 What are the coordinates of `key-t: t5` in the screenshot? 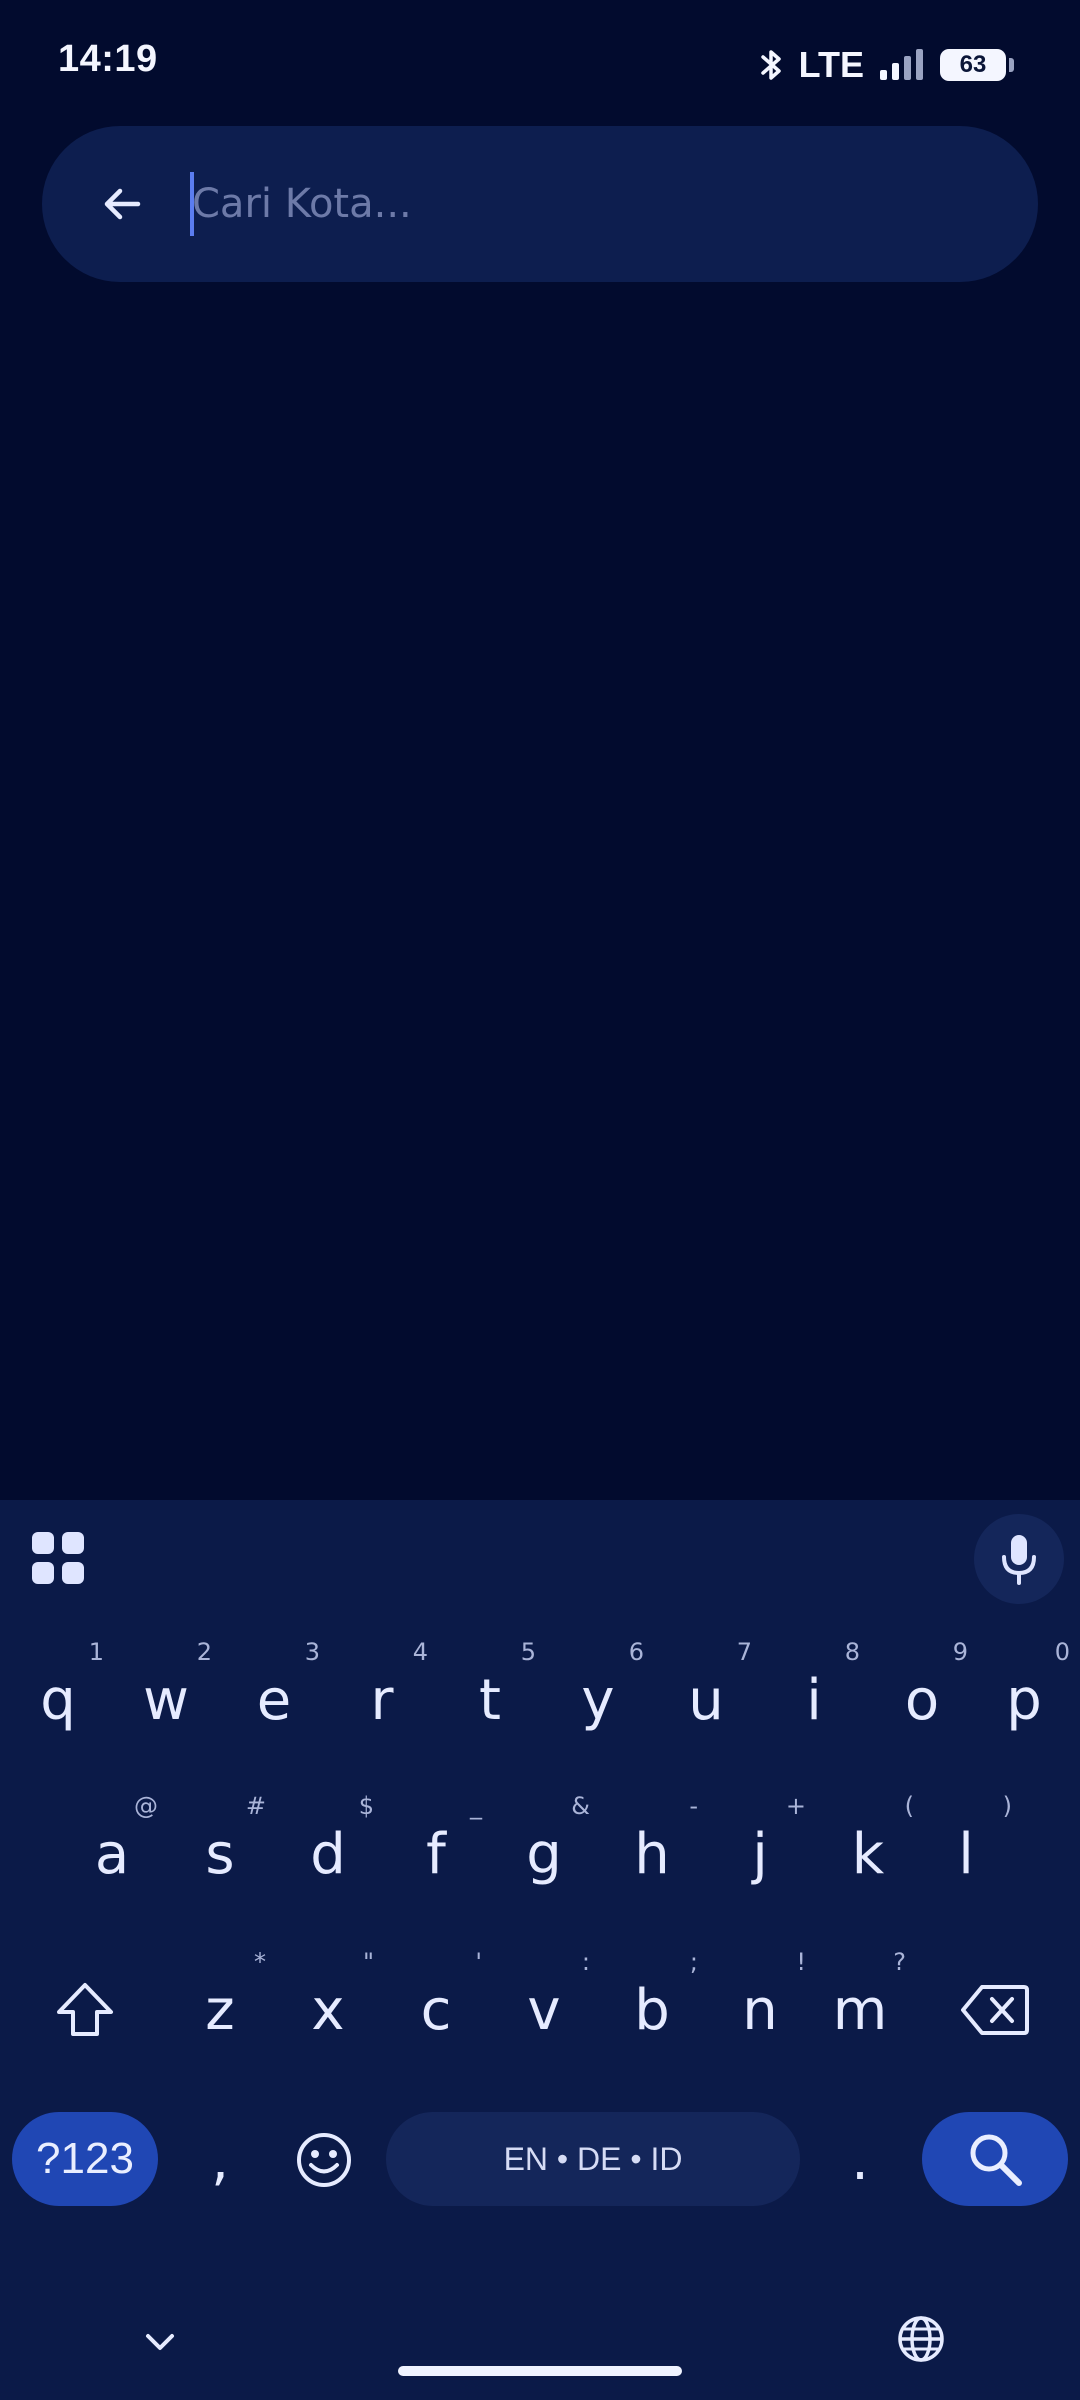 It's located at (490, 1700).